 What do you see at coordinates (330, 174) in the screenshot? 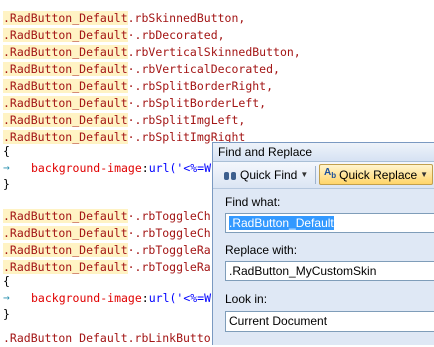
I see `replace-icon: Ab` at bounding box center [330, 174].